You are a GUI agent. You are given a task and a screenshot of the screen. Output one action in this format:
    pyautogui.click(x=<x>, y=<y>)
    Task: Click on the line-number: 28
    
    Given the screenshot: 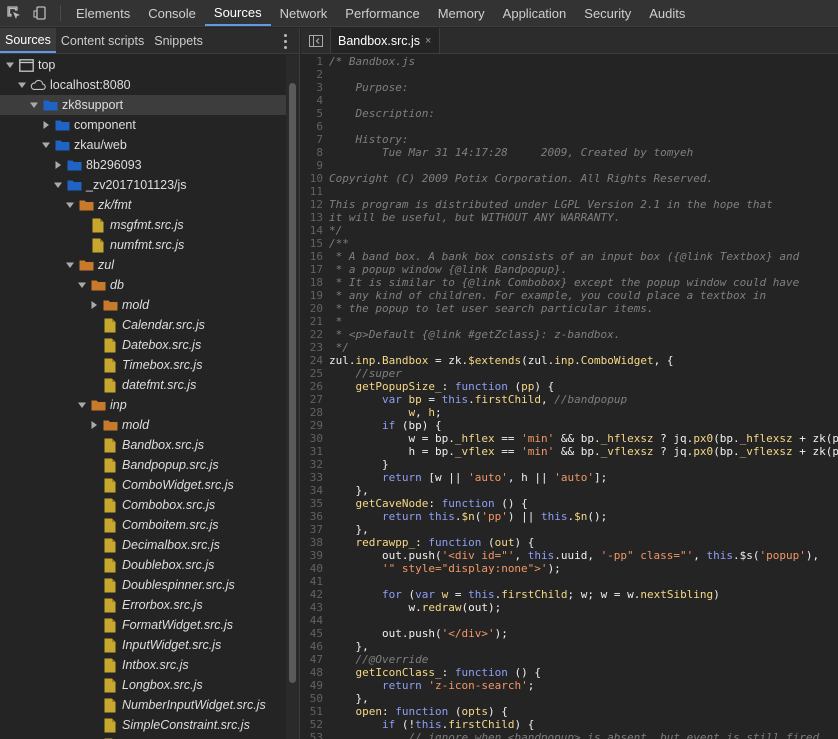 What is the action you would take?
    pyautogui.click(x=315, y=412)
    